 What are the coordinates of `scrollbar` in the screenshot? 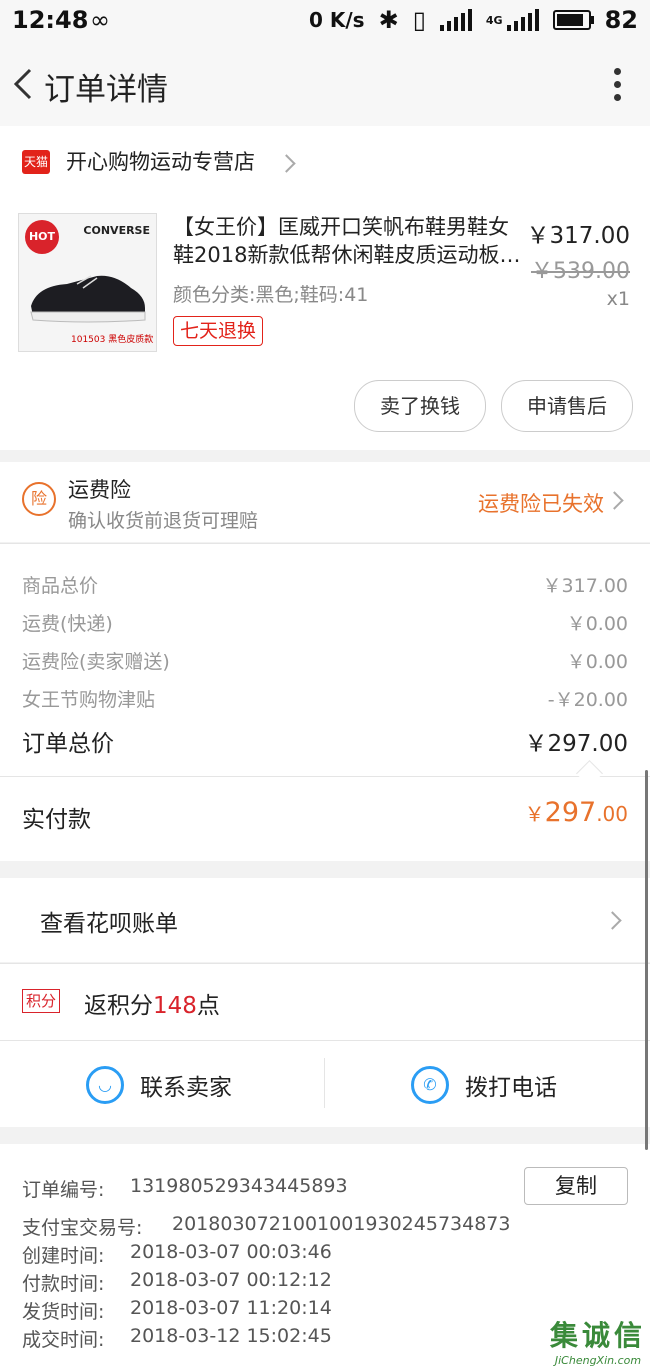 It's located at (646, 960).